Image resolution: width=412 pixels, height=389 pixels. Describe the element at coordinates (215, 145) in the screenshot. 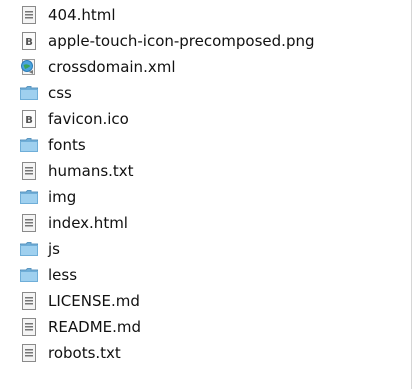

I see `file-row-fonts-folder: fonts` at that location.